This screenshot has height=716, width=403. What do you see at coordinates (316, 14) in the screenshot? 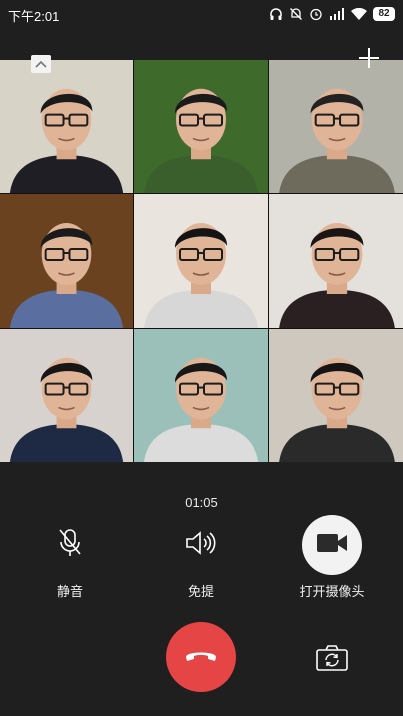
I see `alarm-icon` at bounding box center [316, 14].